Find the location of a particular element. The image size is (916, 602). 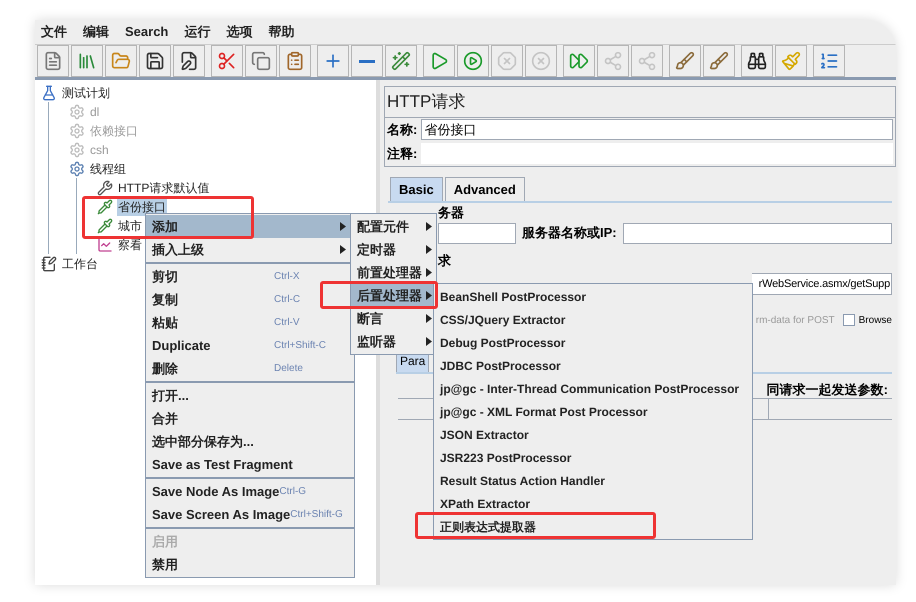

field-label: 名称: is located at coordinates (402, 129).